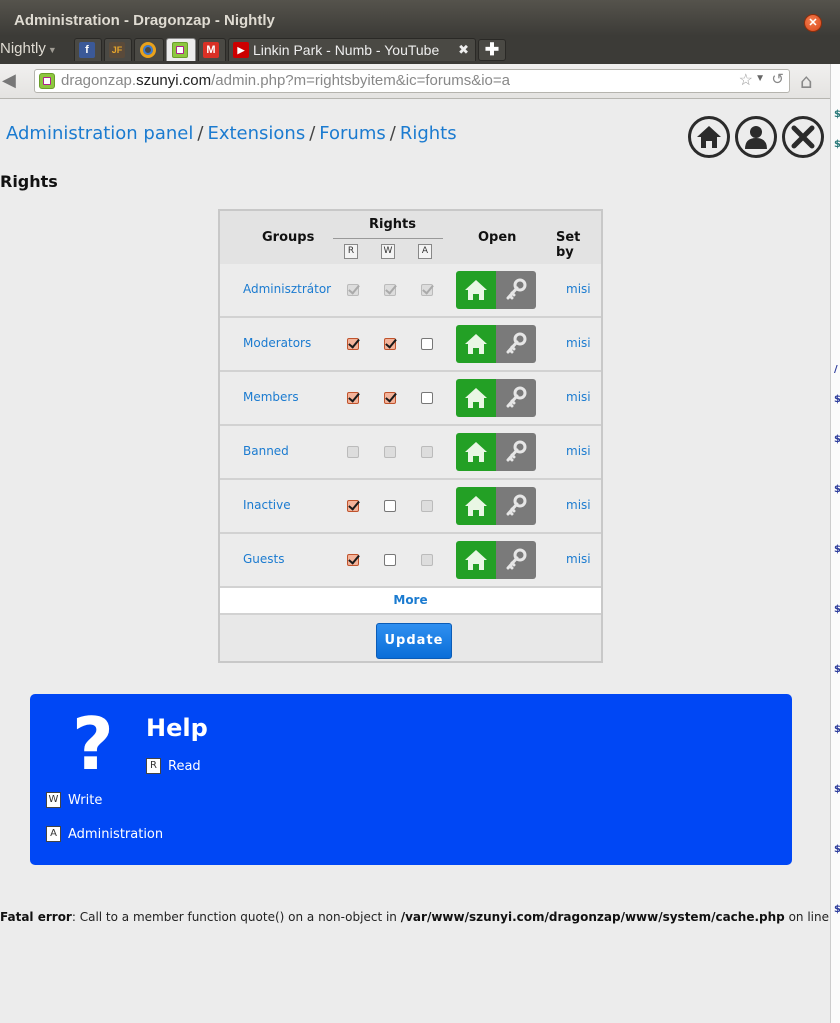 This screenshot has height=1023, width=840. I want to click on strip-mark: /, so click(836, 369).